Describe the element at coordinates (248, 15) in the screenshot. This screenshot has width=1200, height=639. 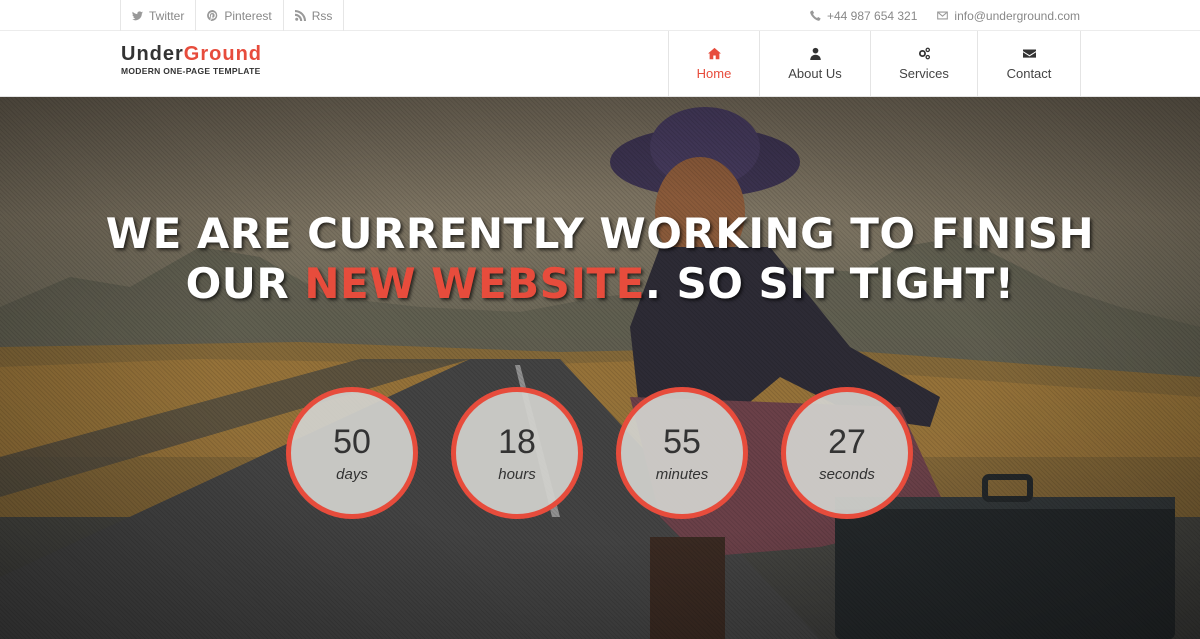
I see `pinterest-label: Pinterest` at that location.